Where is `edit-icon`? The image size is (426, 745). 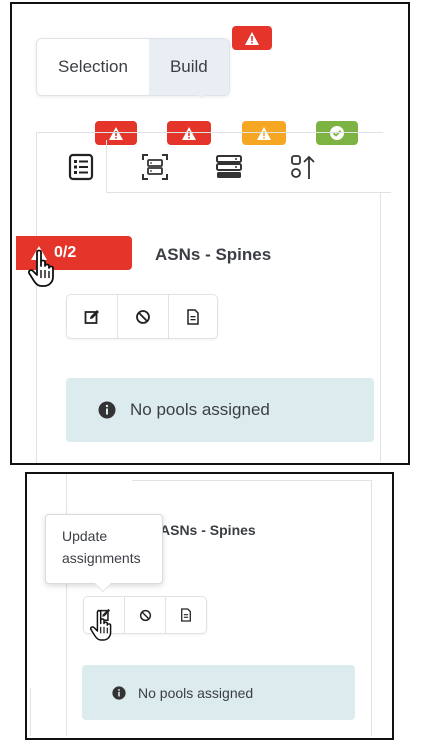 edit-icon is located at coordinates (91, 316).